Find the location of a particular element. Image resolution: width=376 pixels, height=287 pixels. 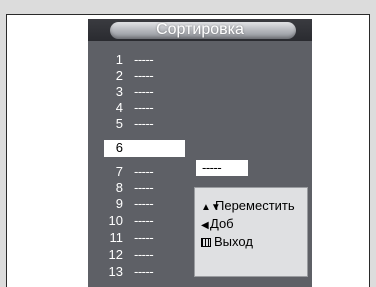

menu-icon is located at coordinates (206, 242).